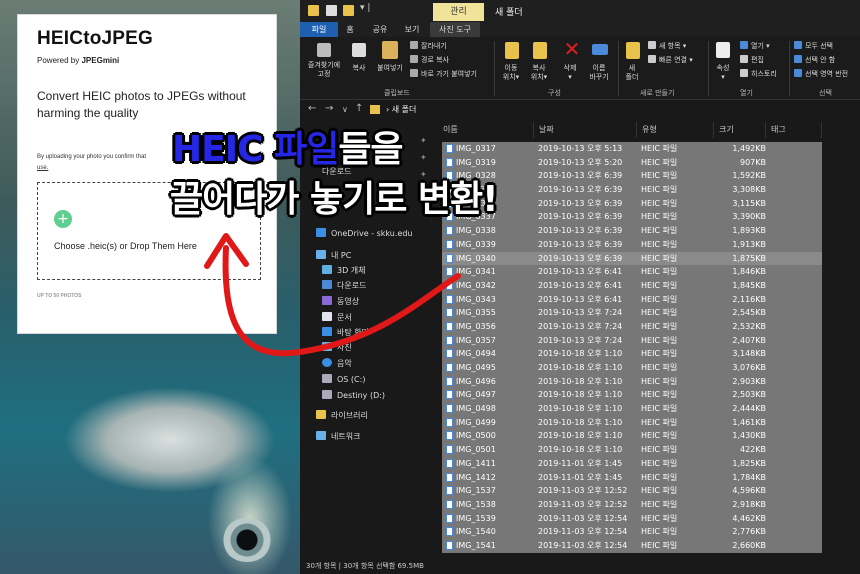  What do you see at coordinates (632, 395) in the screenshot?
I see `file-row: IMG_0497 2019-10-18 오후 1:10 HEIC 파일 2,503KB` at bounding box center [632, 395].